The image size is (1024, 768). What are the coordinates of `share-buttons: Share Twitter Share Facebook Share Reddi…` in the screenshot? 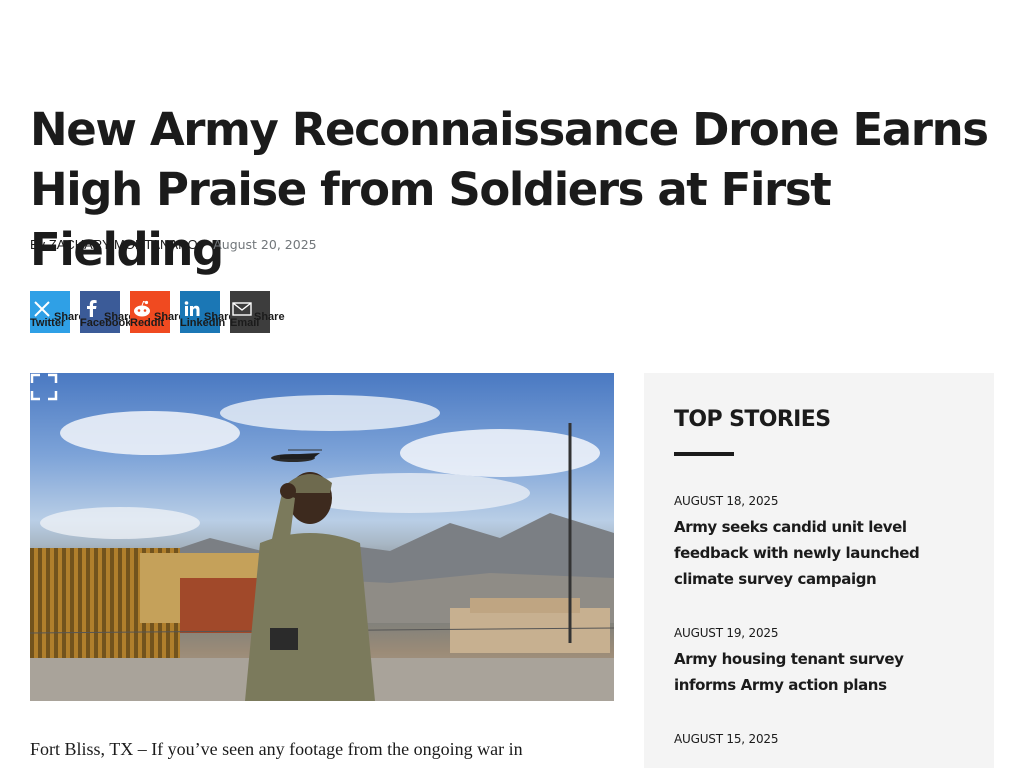 It's located at (157, 312).